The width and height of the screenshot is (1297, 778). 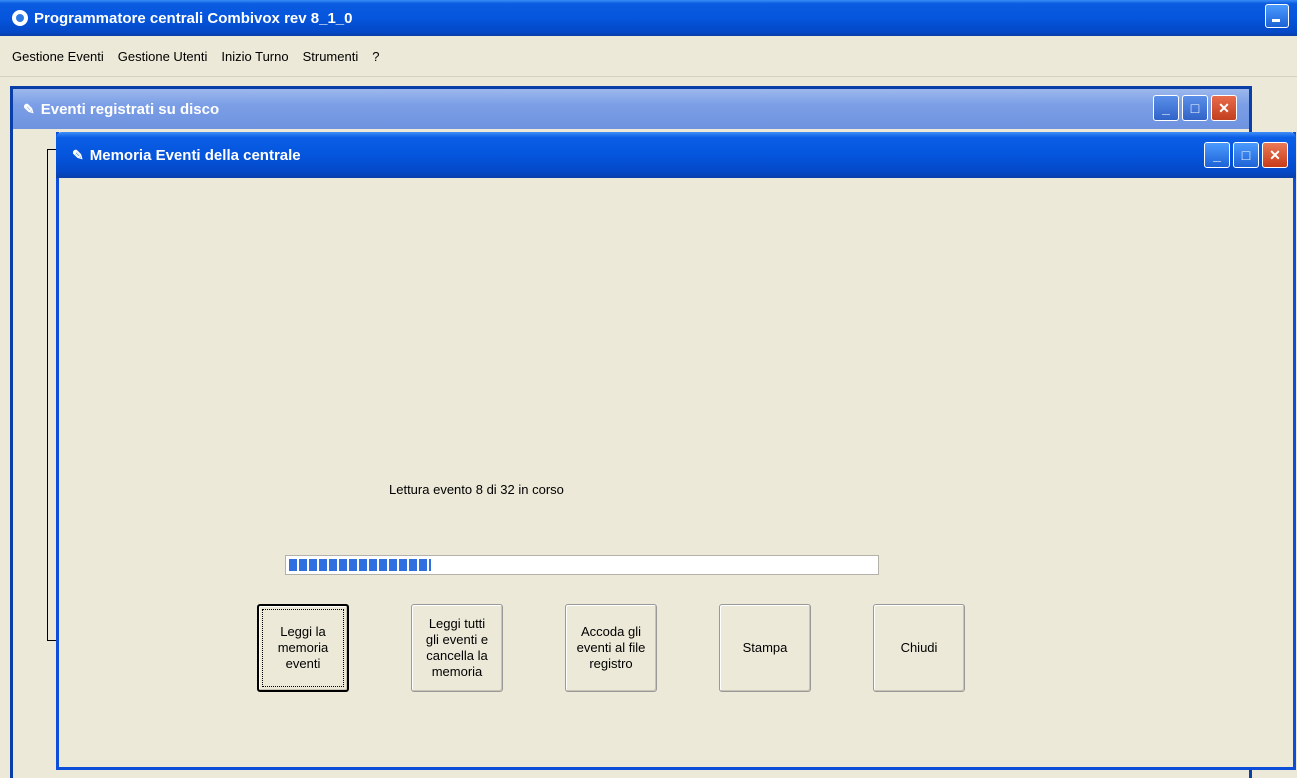 I want to click on append-to-log-button: Accoda gli eventi al file registro, so click(x=611, y=648).